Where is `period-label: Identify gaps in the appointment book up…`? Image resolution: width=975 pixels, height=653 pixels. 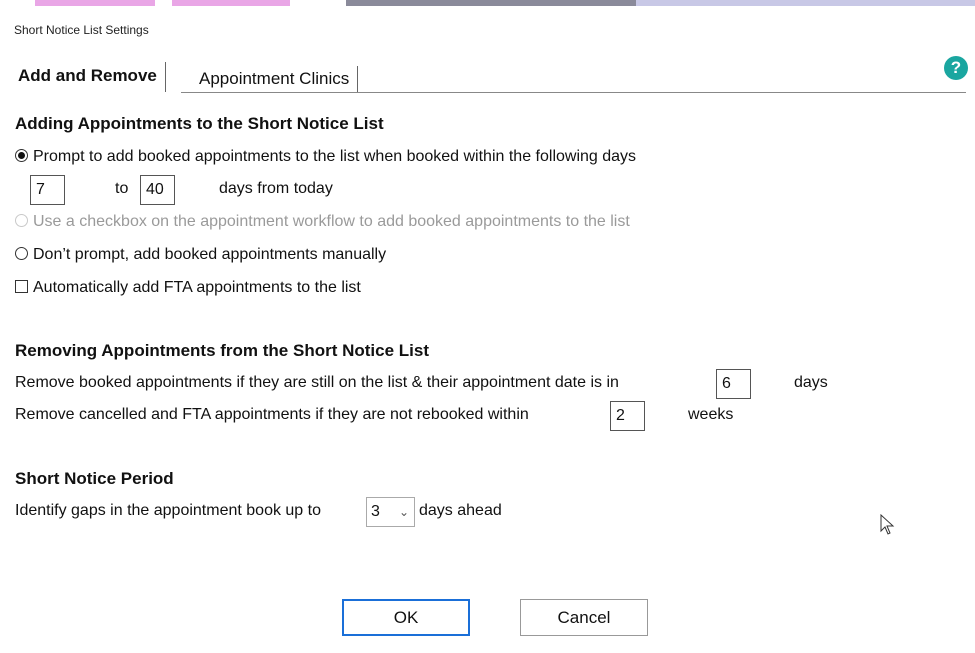
period-label: Identify gaps in the appointment book up… is located at coordinates (168, 510).